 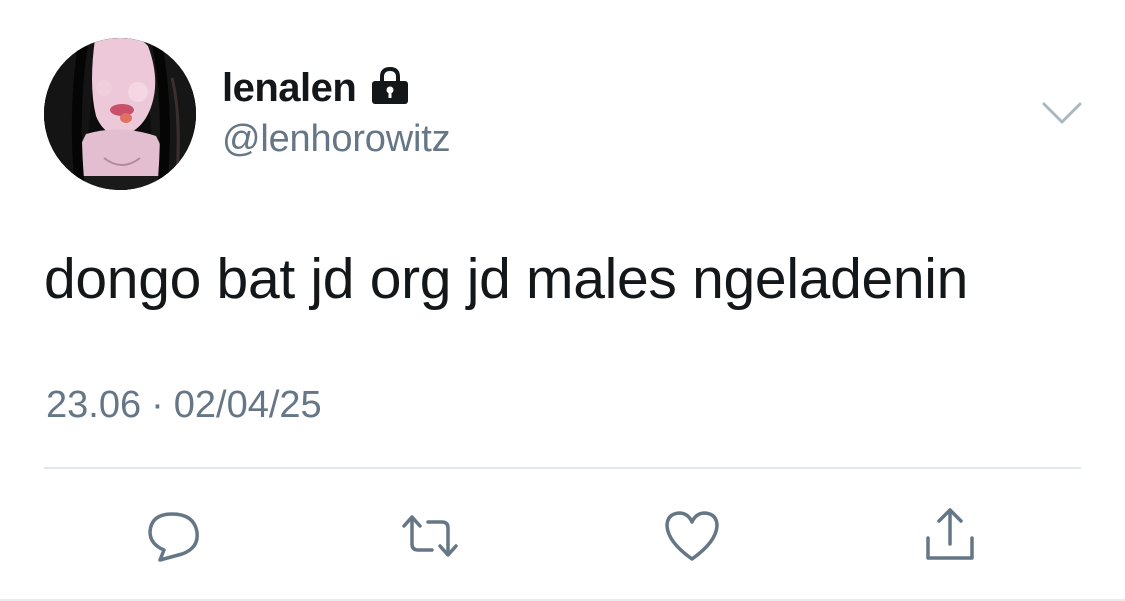 I want to click on avatar, so click(x=120, y=114).